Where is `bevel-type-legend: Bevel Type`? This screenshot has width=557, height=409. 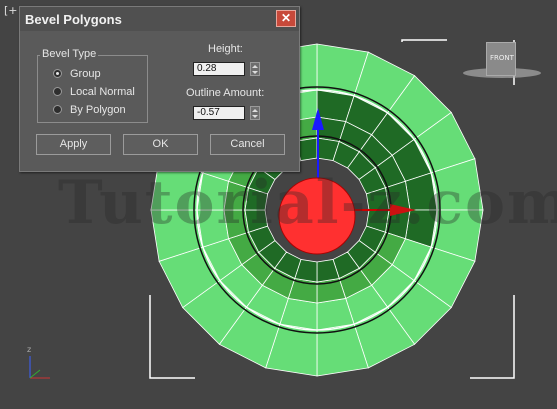
bevel-type-legend: Bevel Type is located at coordinates (69, 54).